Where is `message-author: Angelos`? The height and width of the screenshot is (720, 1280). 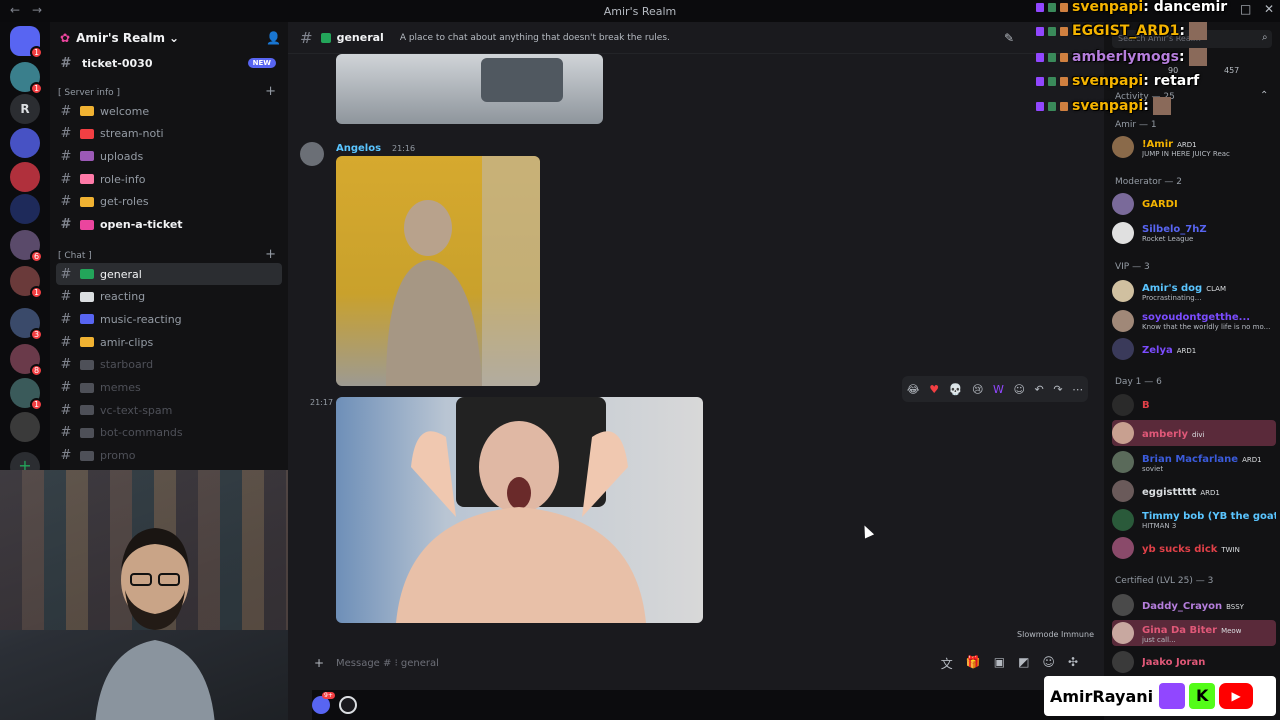 message-author: Angelos is located at coordinates (358, 148).